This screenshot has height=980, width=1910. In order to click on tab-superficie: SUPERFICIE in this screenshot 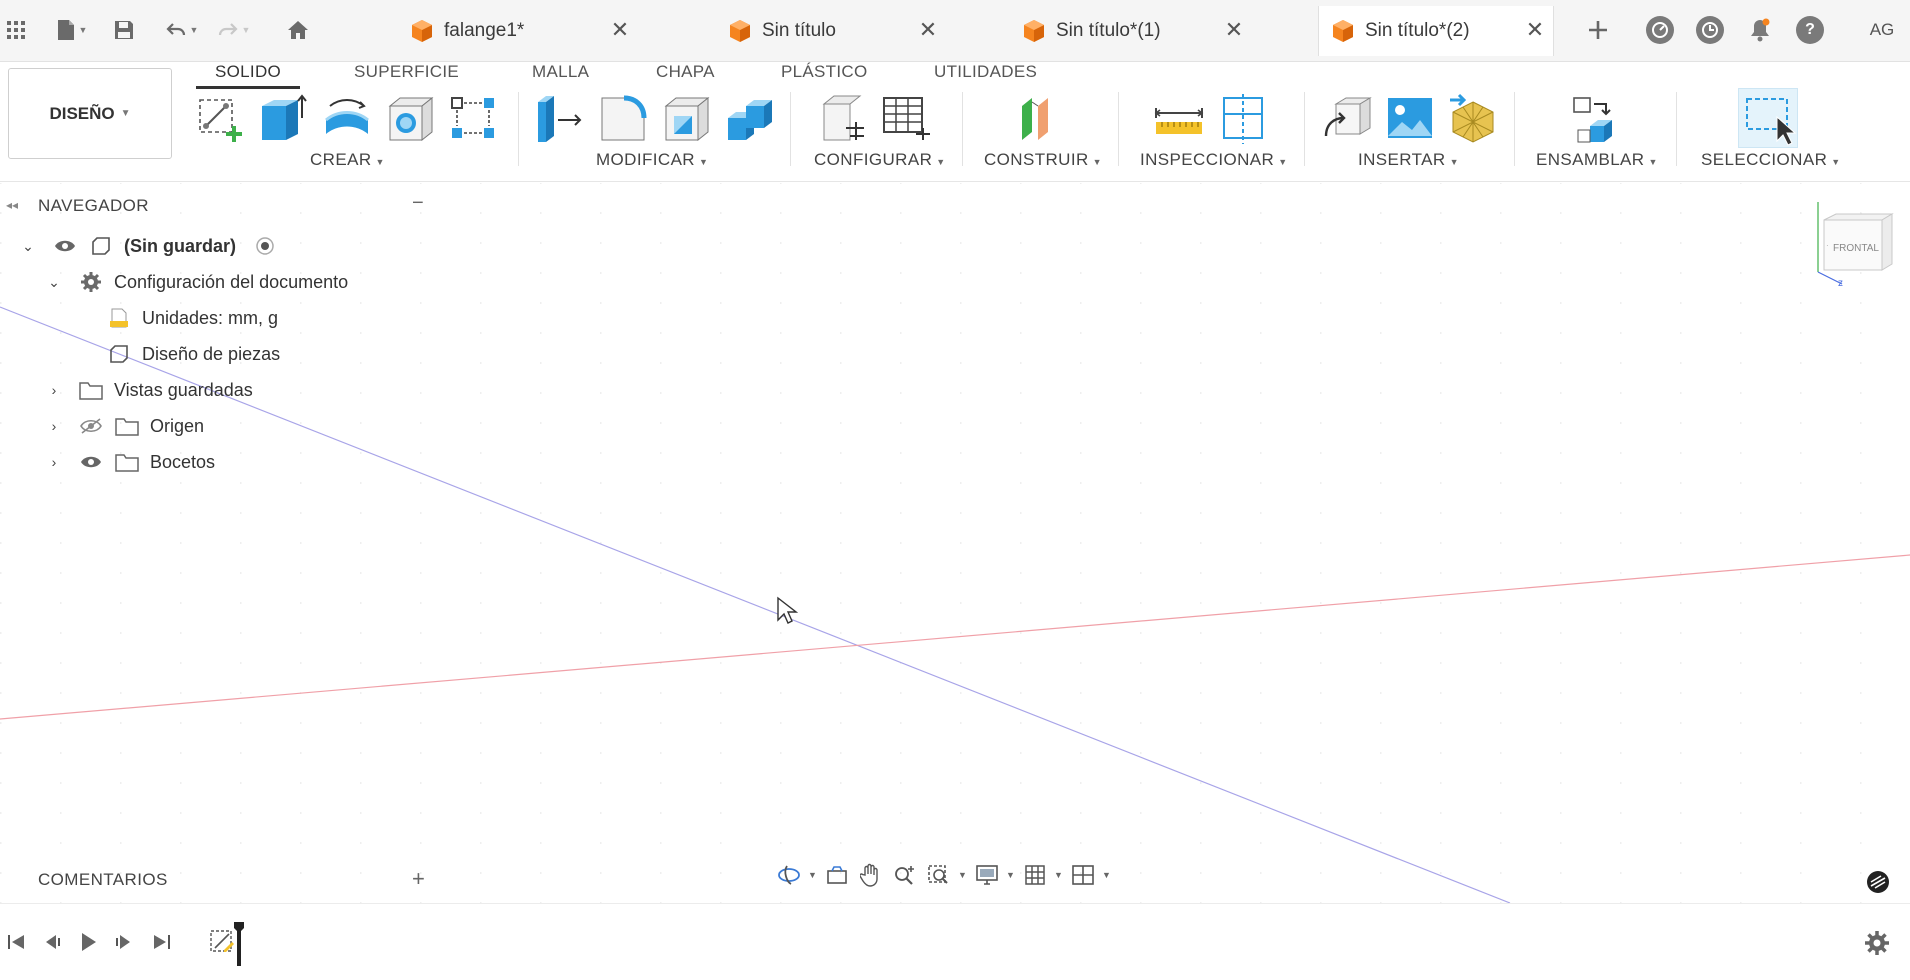, I will do `click(406, 75)`.